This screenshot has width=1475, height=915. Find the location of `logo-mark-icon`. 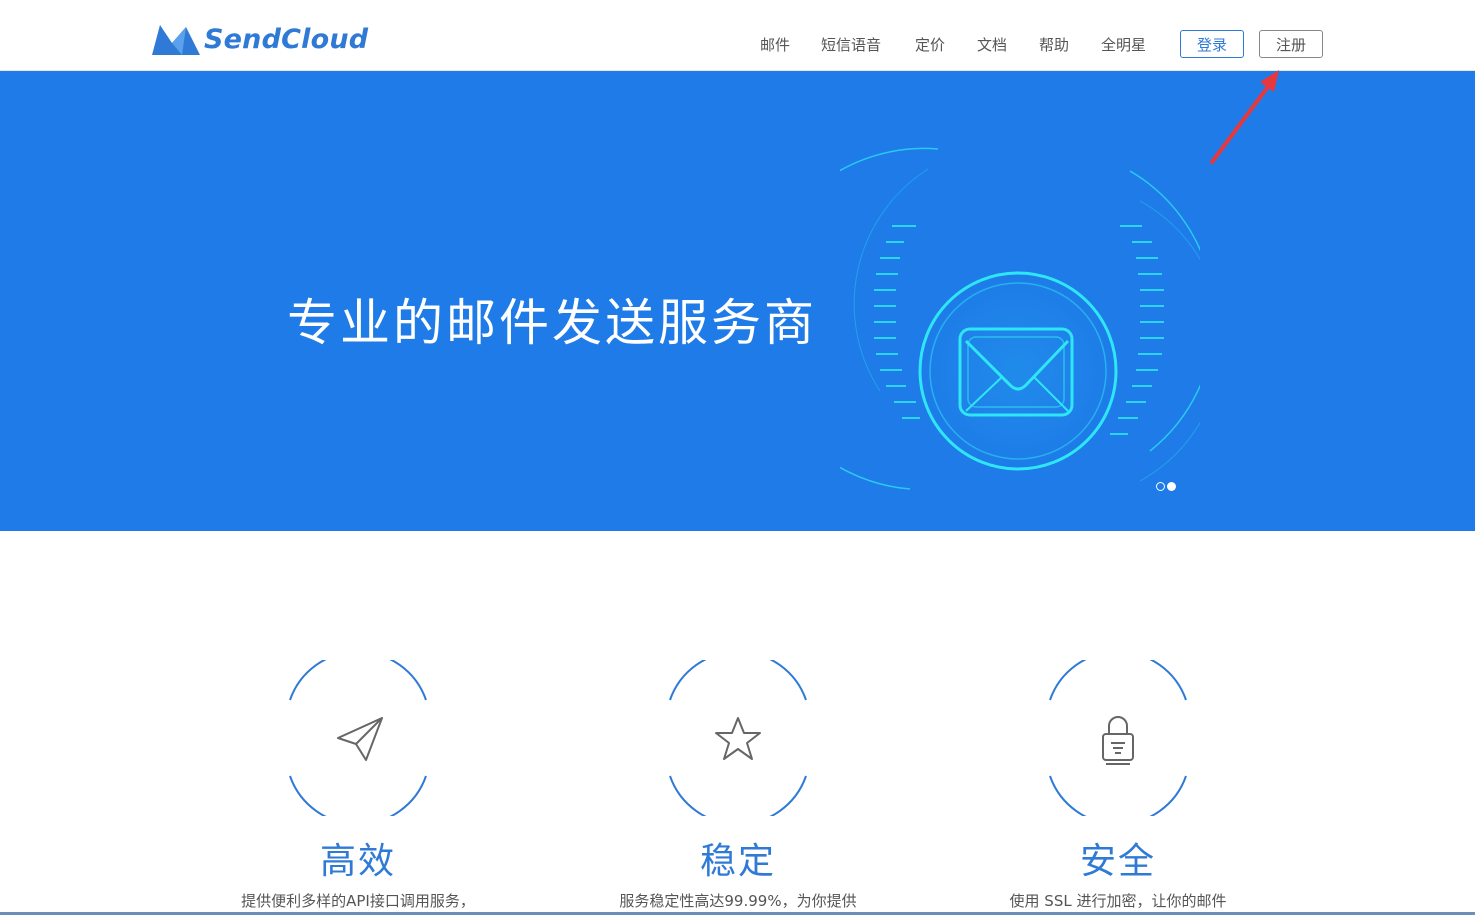

logo-mark-icon is located at coordinates (176, 40).